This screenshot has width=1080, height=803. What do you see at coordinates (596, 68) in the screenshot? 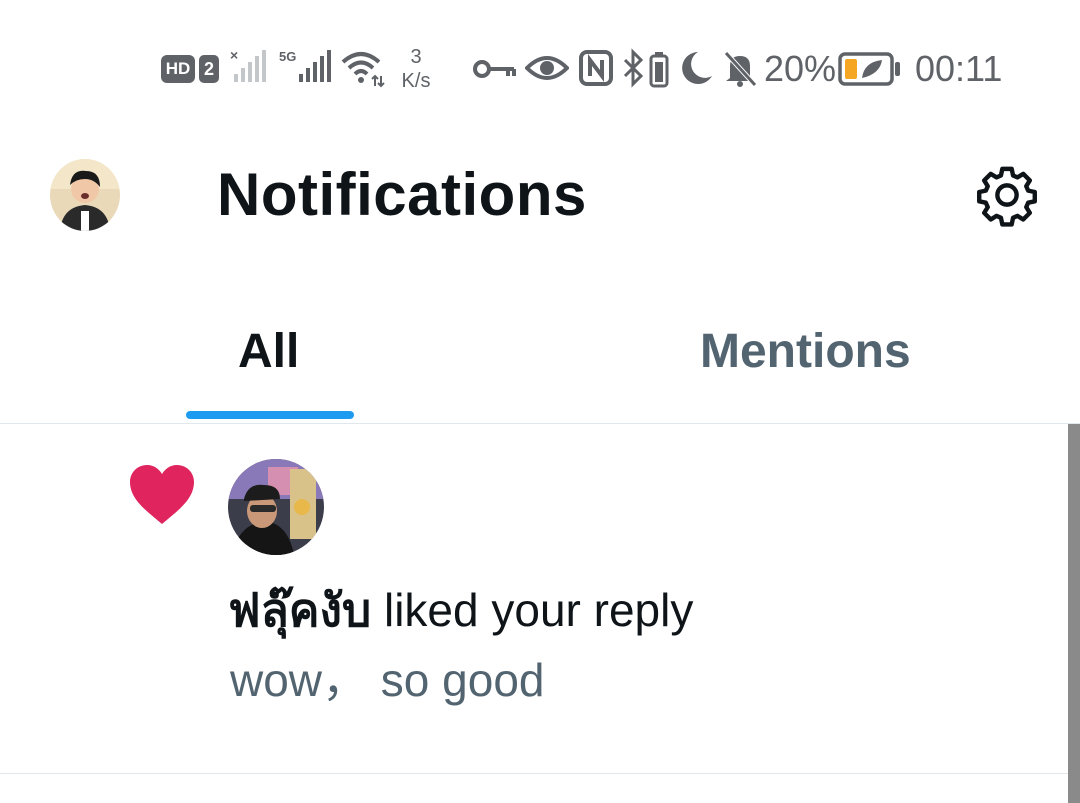
I see `nfc-icon` at bounding box center [596, 68].